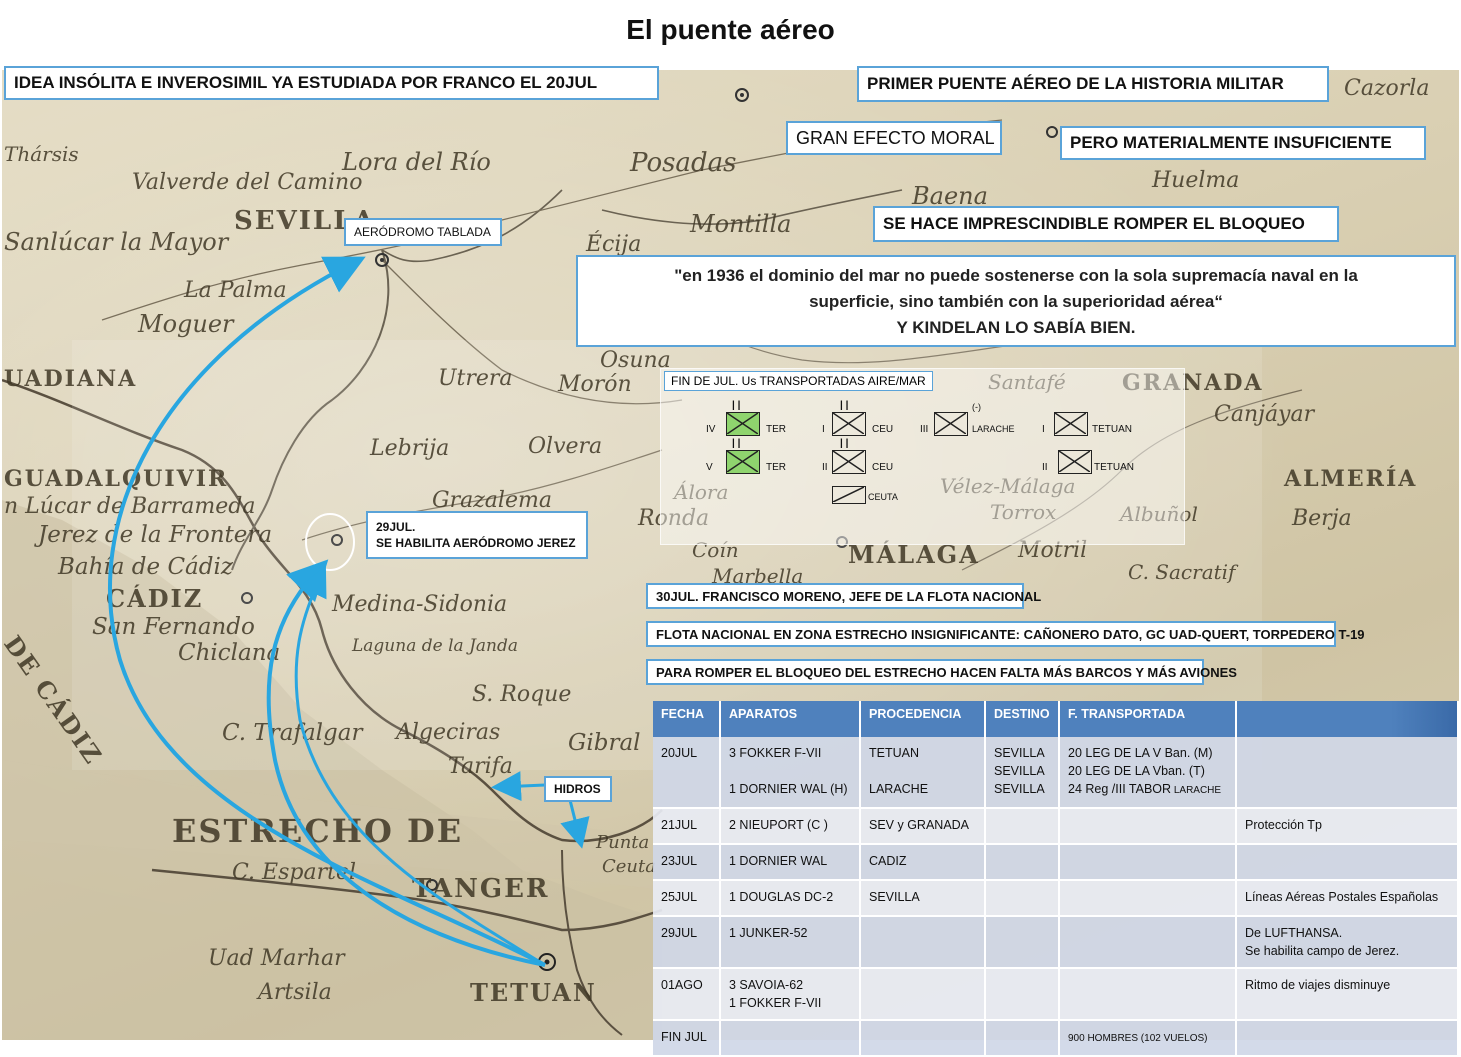 Image resolution: width=1461 pixels, height=1057 pixels. I want to click on table-row: FIN JUL 900 HOMBRES (102 VUELOS), so click(1056, 1038).